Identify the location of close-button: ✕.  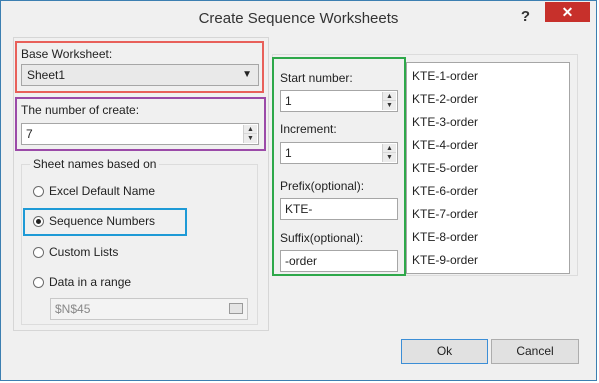
(567, 12).